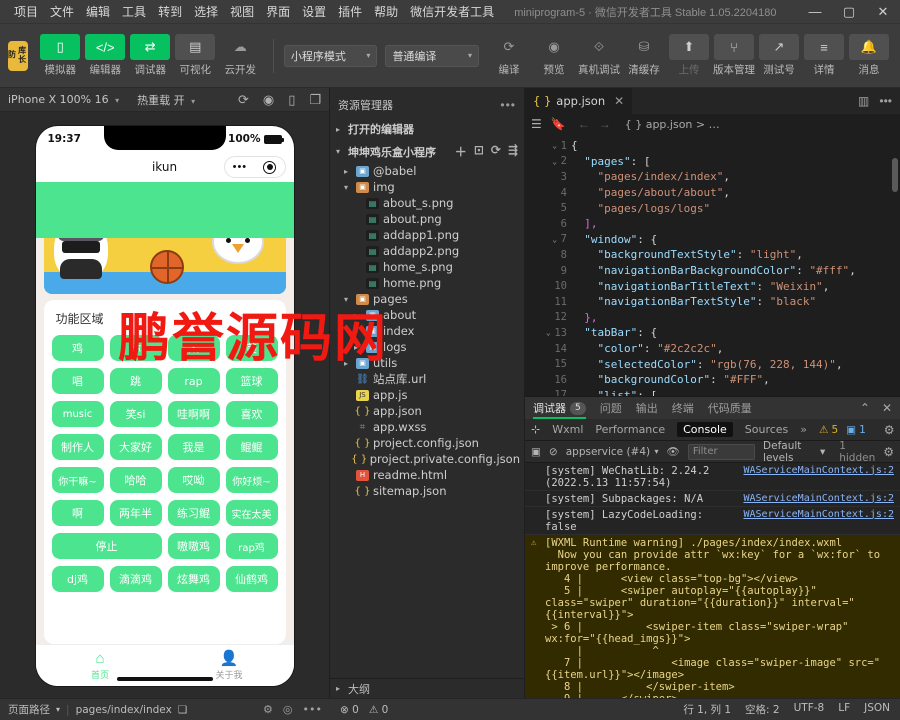  Describe the element at coordinates (60, 55) in the screenshot. I see `toolbar-button-模拟器: ▯ 模拟器` at that location.